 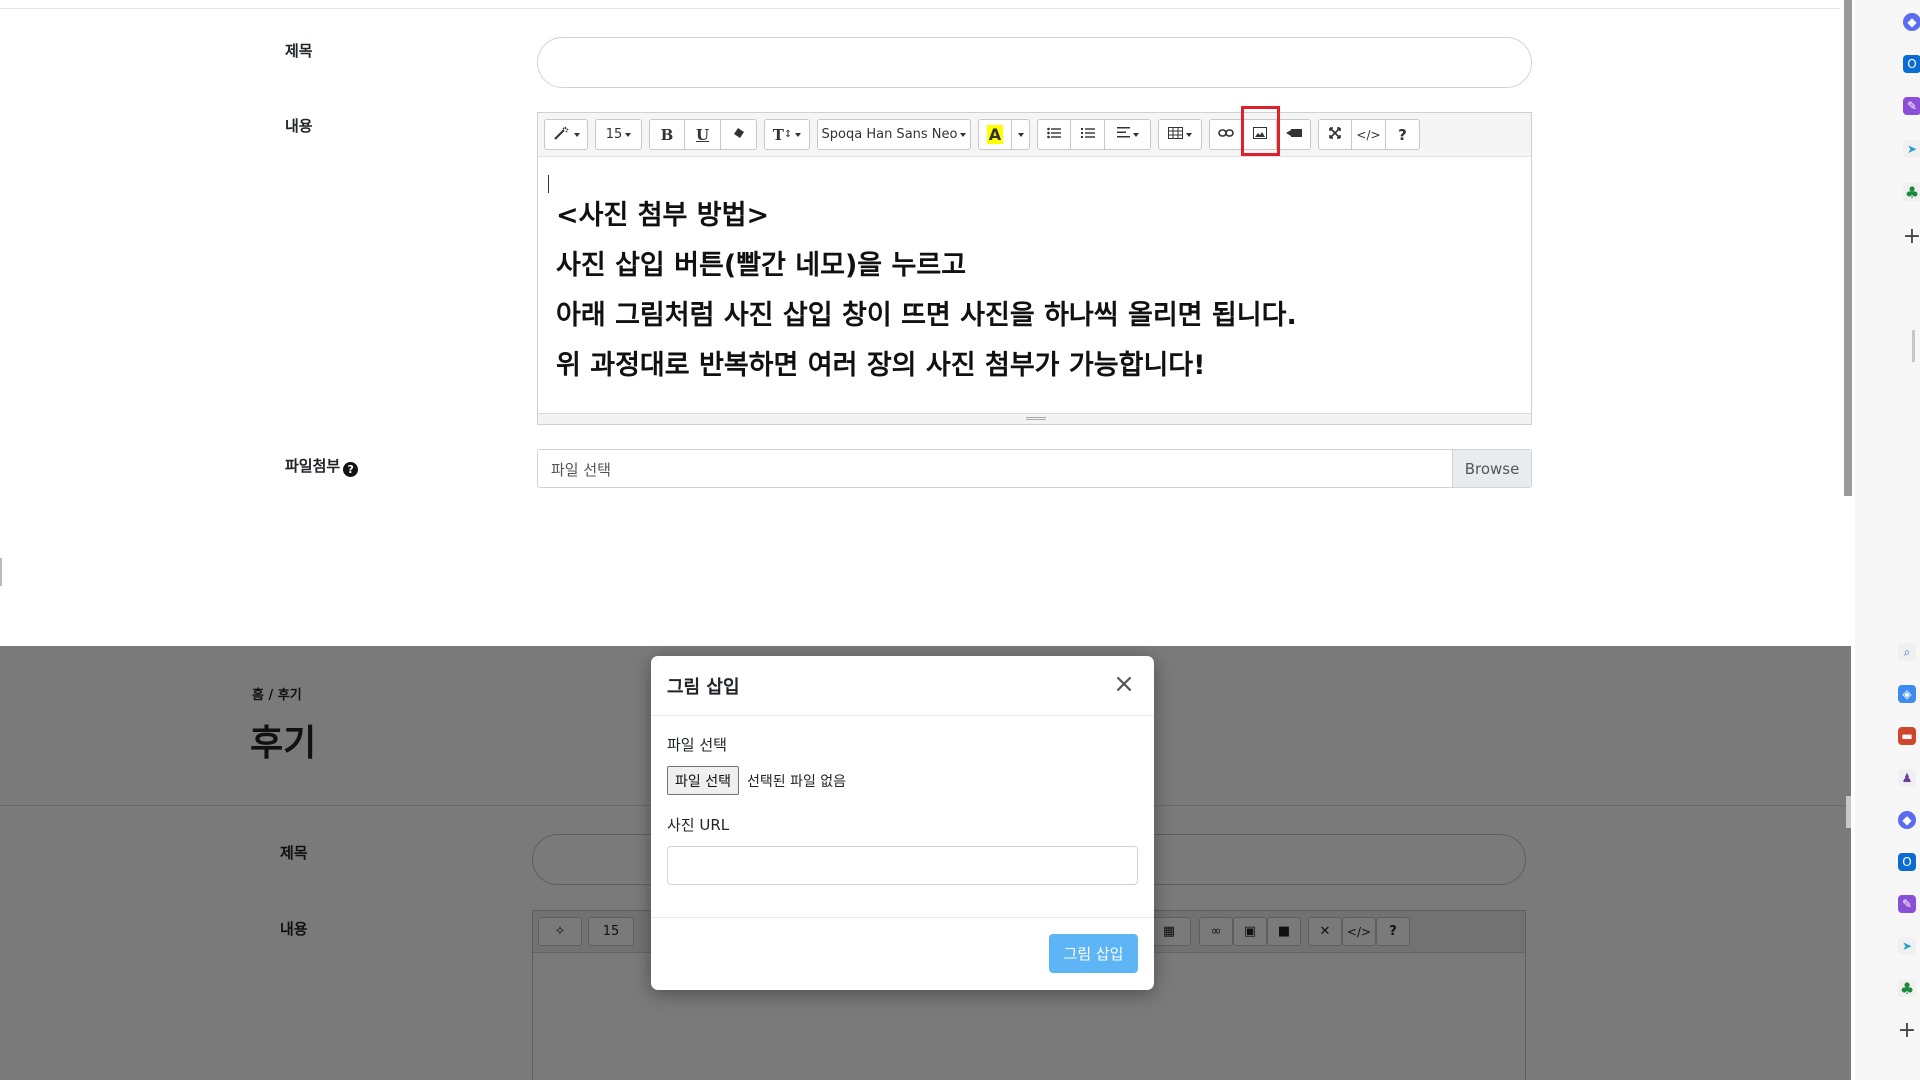 I want to click on image-url-label: 사진 URL, so click(x=698, y=825).